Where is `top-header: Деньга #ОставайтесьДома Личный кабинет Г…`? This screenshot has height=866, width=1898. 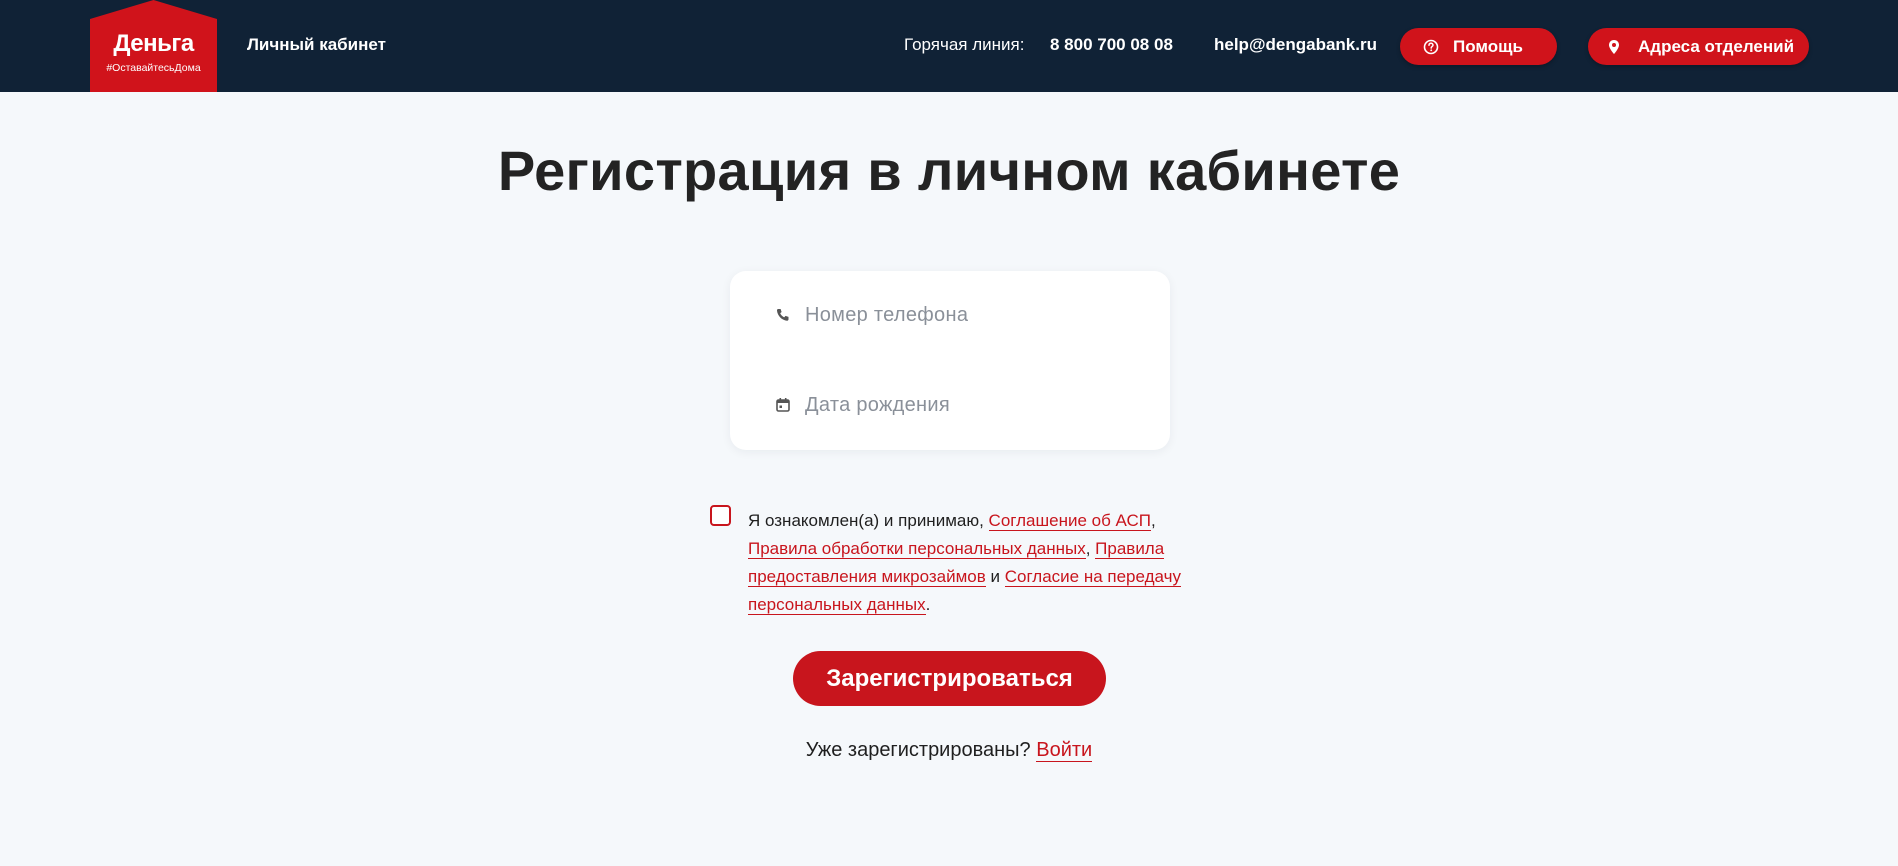 top-header: Деньга #ОставайтесьДома Личный кабинет Г… is located at coordinates (949, 46).